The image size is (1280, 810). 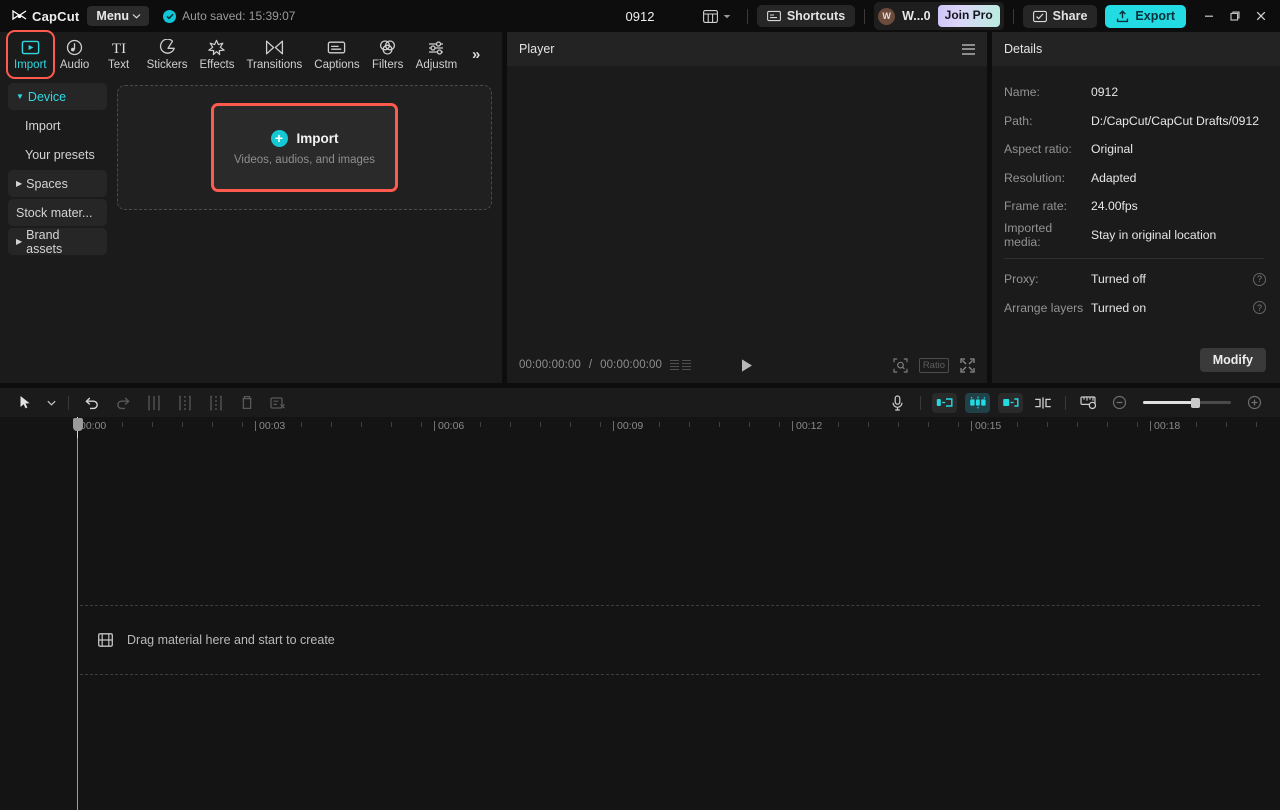 What do you see at coordinates (1154, 234) in the screenshot?
I see `detail-value: Stay in original location` at bounding box center [1154, 234].